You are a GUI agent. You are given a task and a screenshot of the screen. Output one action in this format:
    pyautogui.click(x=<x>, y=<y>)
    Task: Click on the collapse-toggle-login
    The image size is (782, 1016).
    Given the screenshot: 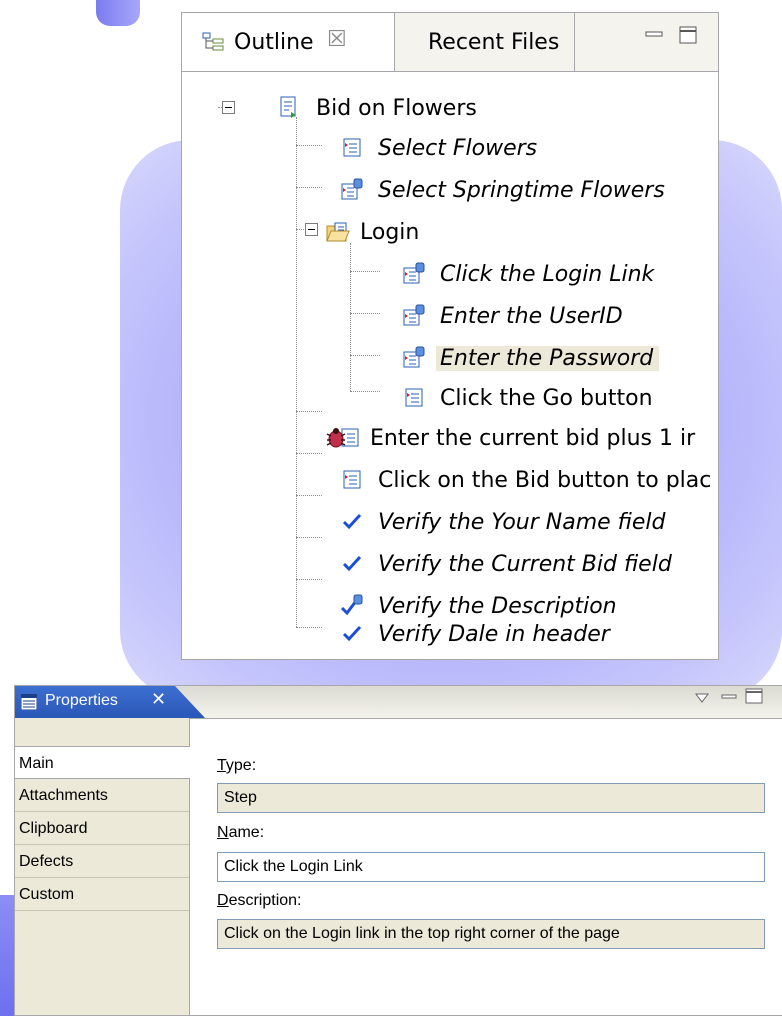 What is the action you would take?
    pyautogui.click(x=311, y=229)
    